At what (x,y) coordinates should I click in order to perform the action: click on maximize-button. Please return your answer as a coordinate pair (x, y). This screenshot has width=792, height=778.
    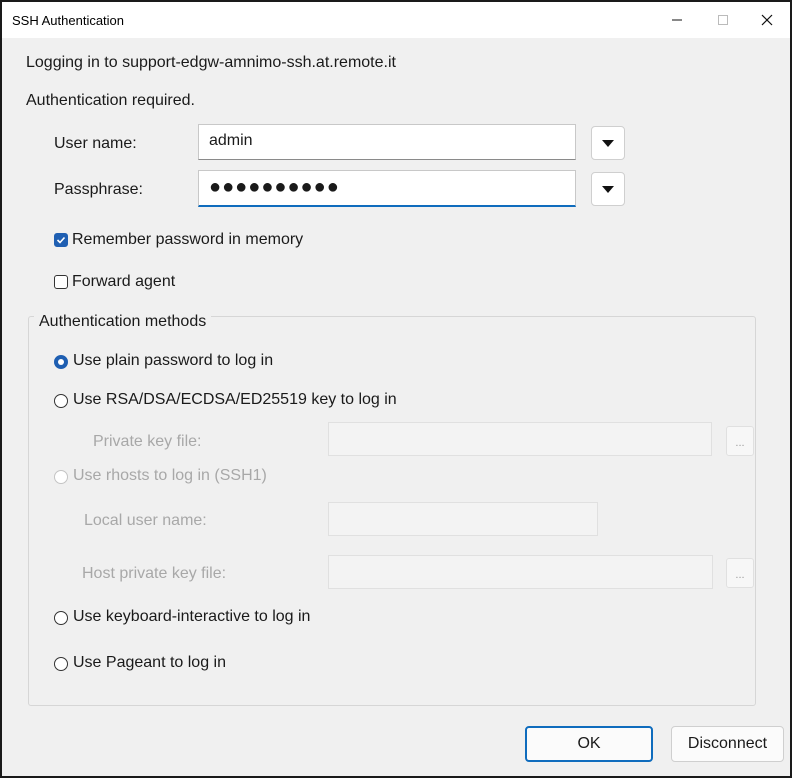
    Looking at the image, I should click on (723, 20).